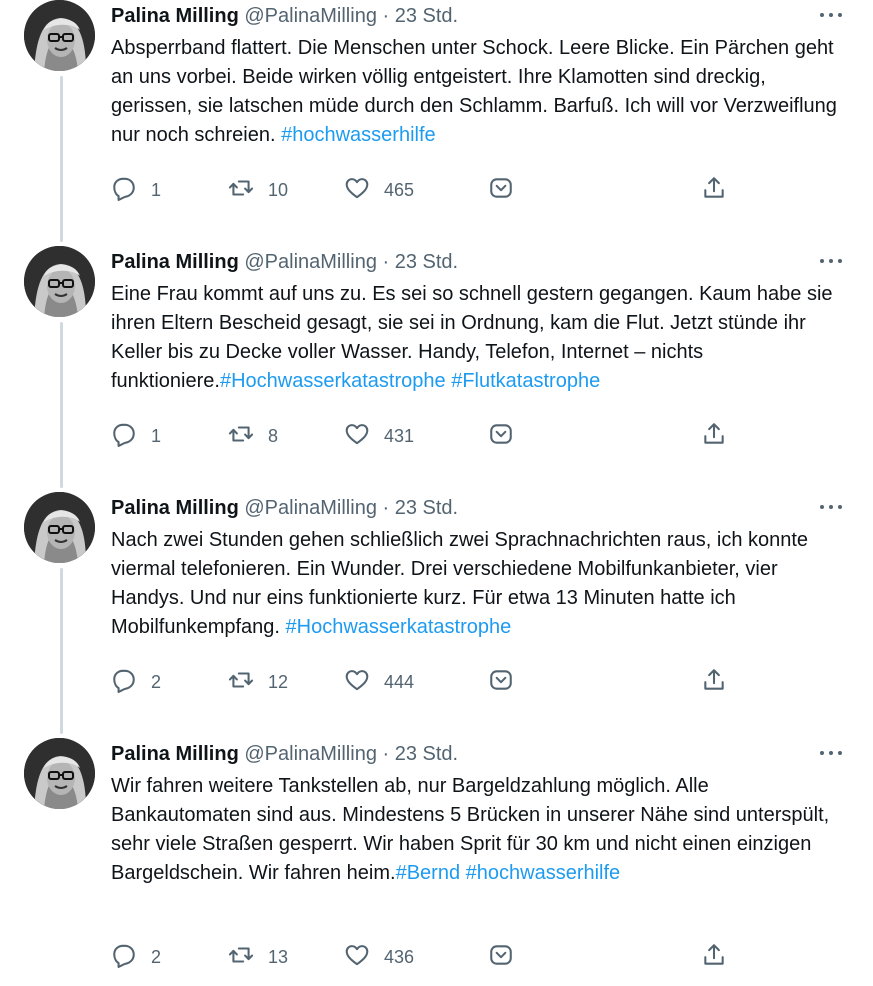 The width and height of the screenshot is (873, 986). What do you see at coordinates (258, 682) in the screenshot?
I see `retweet-button: 12` at bounding box center [258, 682].